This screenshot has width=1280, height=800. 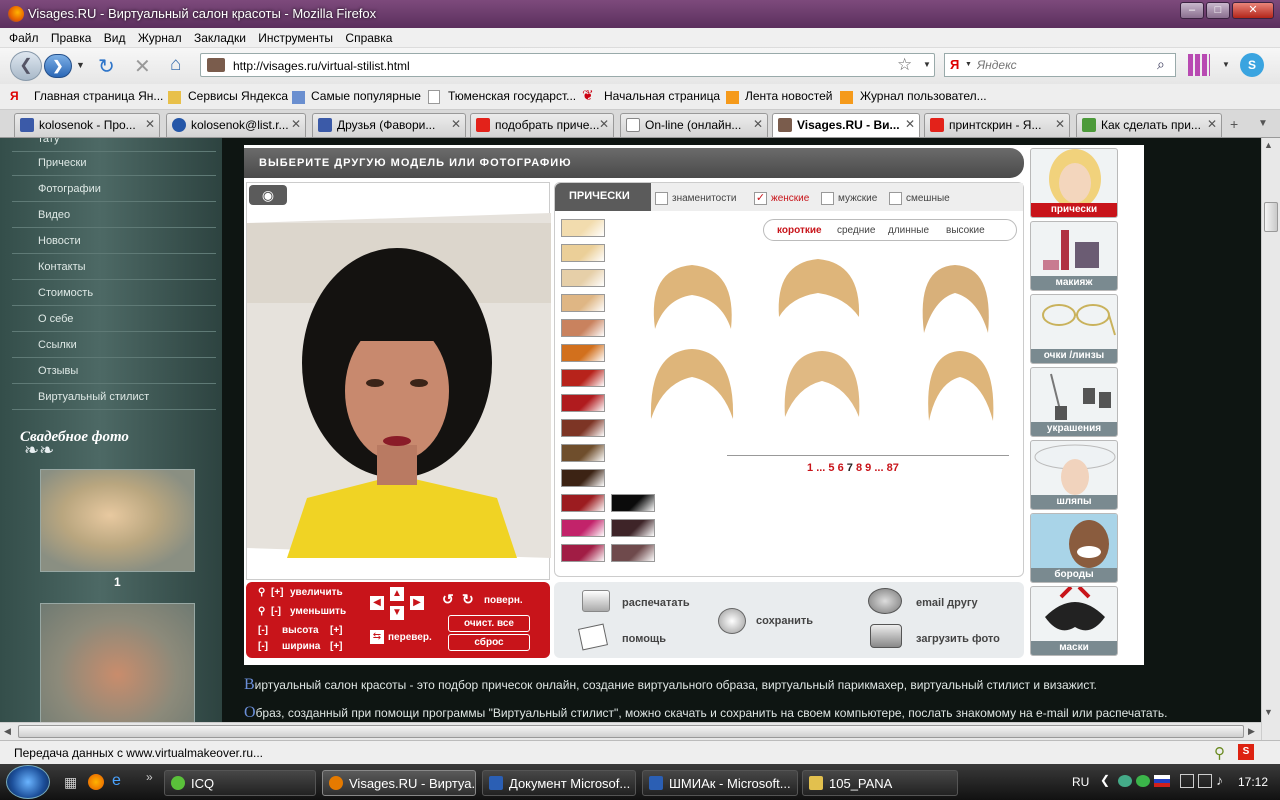 What do you see at coordinates (1218, 10) in the screenshot?
I see `maximize-button: □` at bounding box center [1218, 10].